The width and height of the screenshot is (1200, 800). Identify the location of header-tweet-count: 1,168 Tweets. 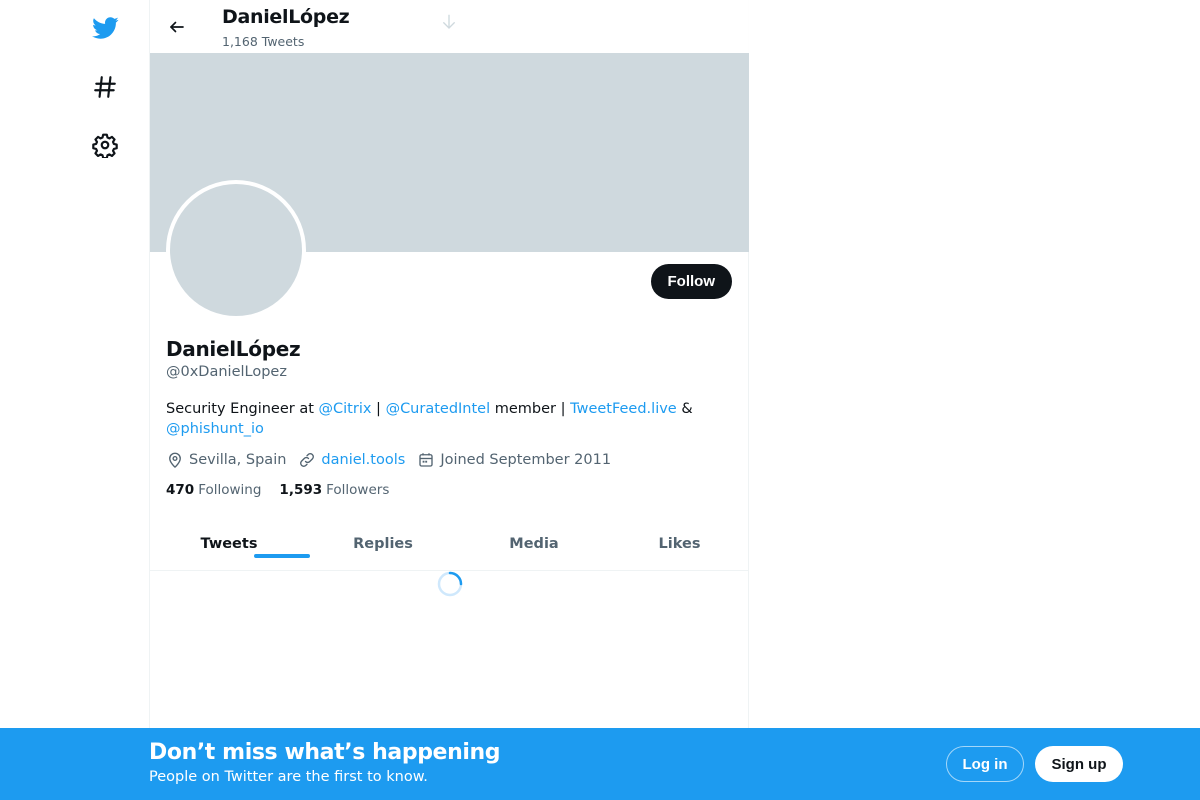
(263, 41).